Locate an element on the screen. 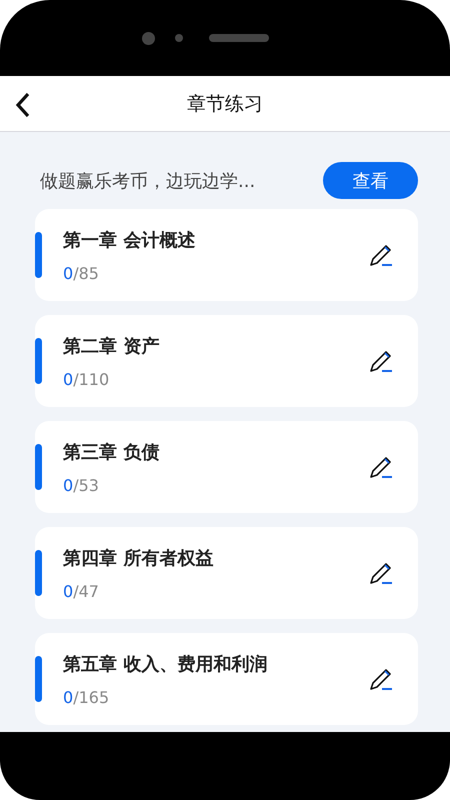 The image size is (450, 800). view-button: 查看 is located at coordinates (370, 180).